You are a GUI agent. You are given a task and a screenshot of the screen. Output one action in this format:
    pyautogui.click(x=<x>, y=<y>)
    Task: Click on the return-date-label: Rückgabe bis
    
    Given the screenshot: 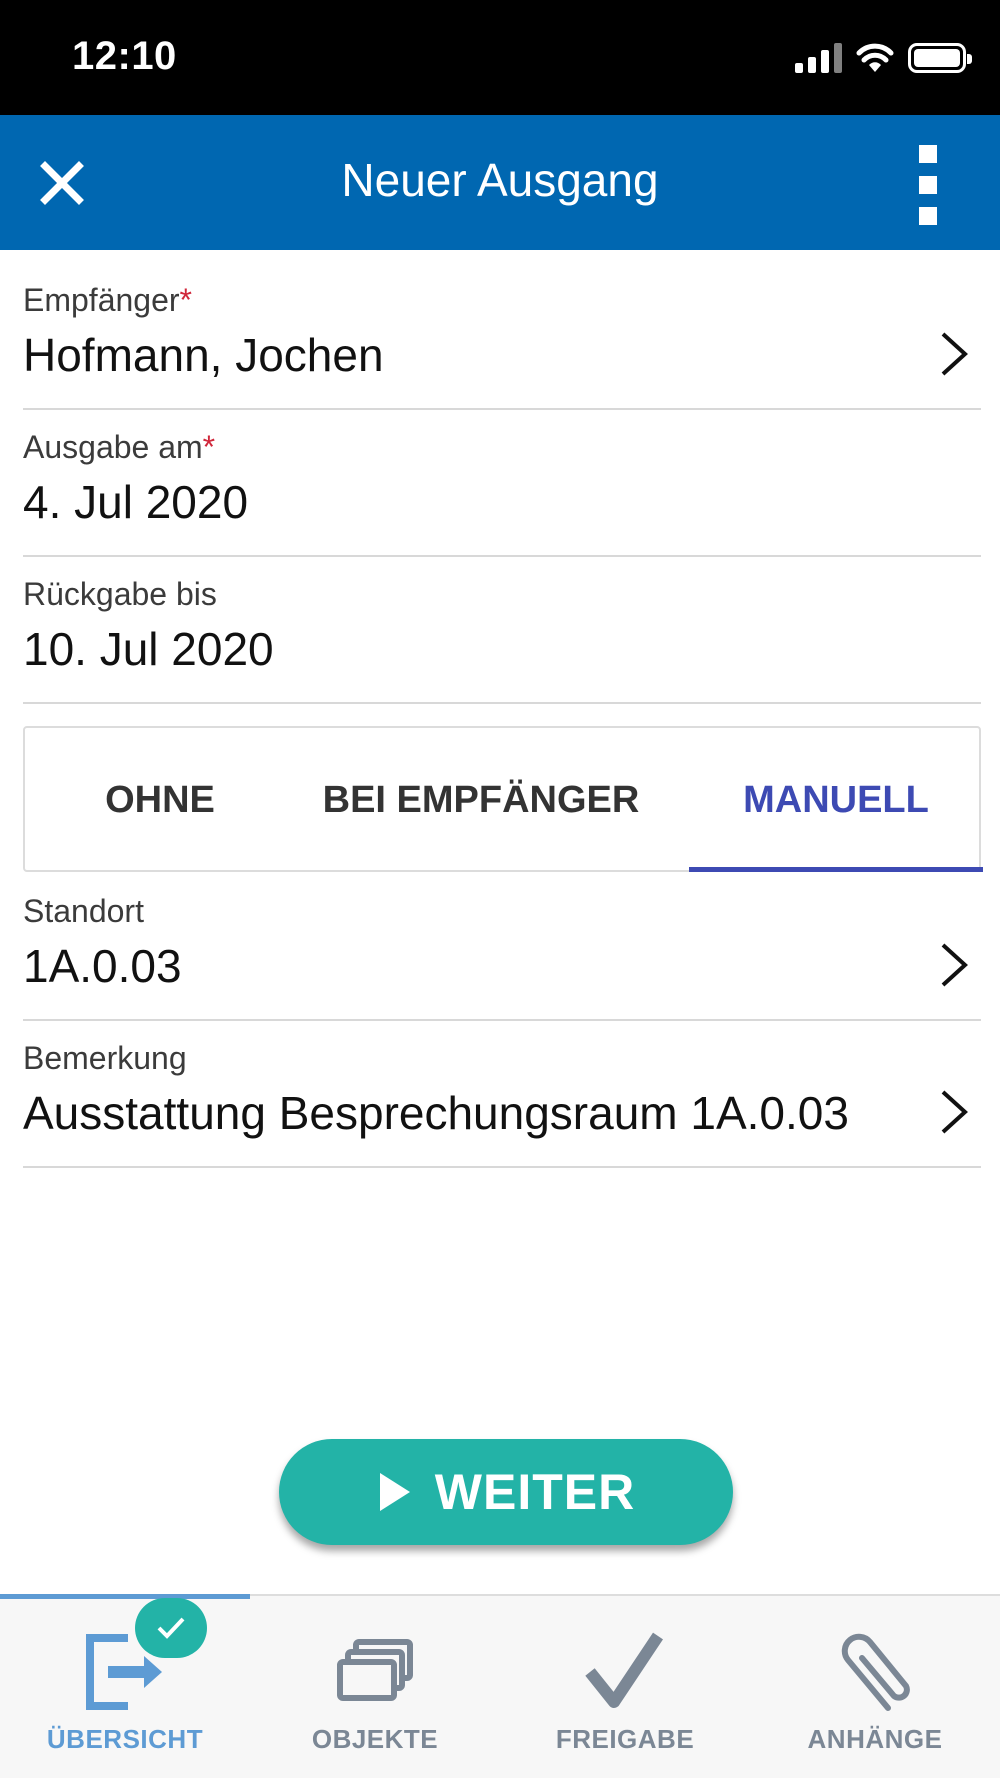 What is the action you would take?
    pyautogui.click(x=120, y=594)
    